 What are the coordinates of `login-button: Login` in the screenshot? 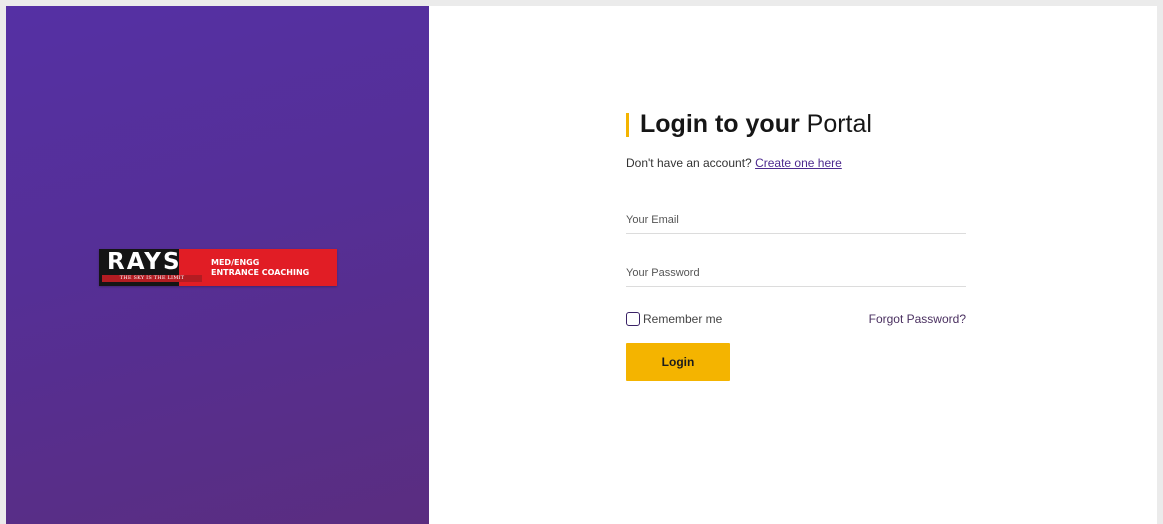 It's located at (678, 362).